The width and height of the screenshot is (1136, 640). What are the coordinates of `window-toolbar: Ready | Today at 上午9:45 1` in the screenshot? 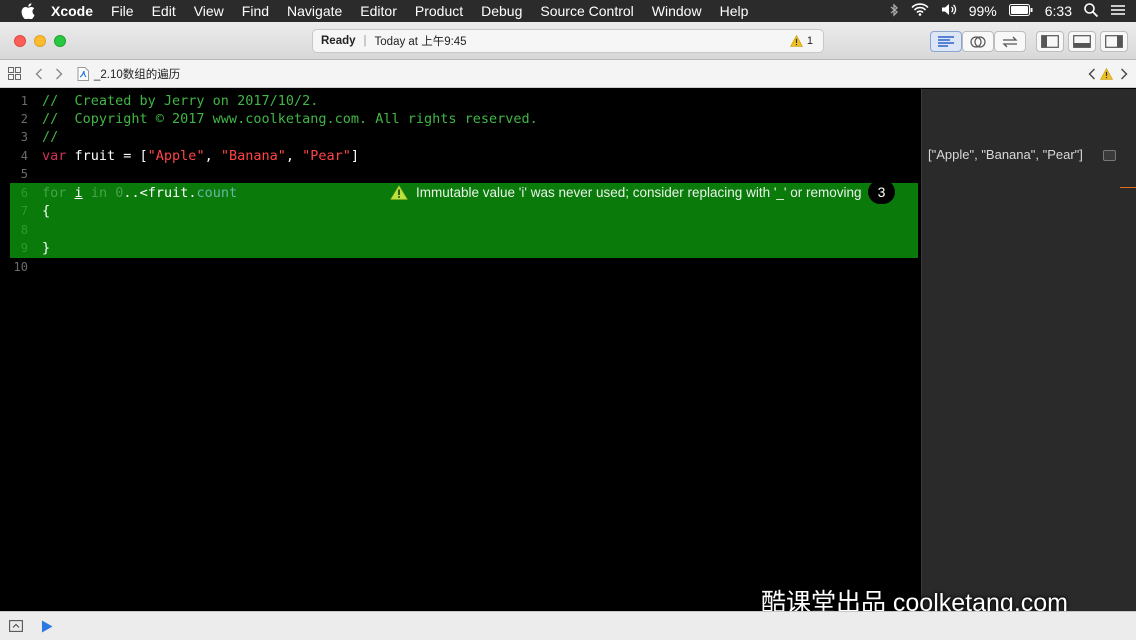 It's located at (568, 41).